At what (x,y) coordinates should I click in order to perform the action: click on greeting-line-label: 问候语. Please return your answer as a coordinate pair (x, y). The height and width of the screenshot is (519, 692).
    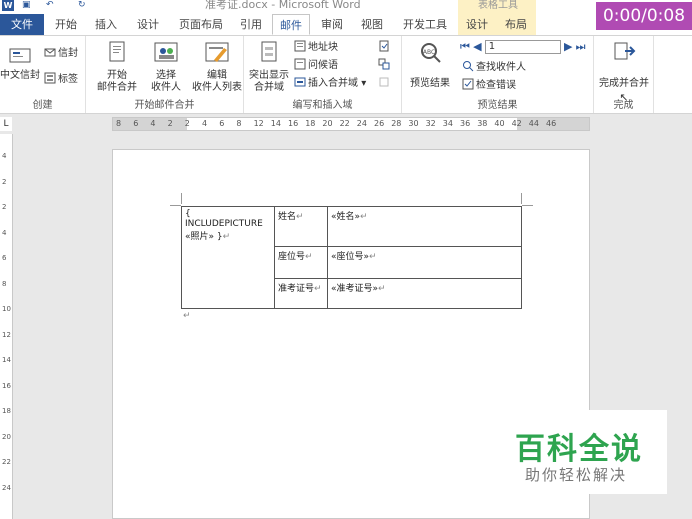
    Looking at the image, I should click on (323, 65).